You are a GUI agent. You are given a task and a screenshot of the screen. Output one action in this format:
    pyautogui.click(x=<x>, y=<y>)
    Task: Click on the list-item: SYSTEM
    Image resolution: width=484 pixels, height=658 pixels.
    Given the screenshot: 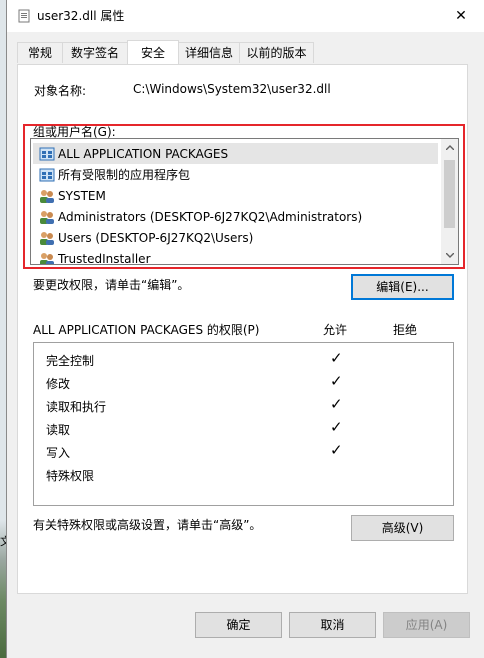 What is the action you would take?
    pyautogui.click(x=235, y=195)
    